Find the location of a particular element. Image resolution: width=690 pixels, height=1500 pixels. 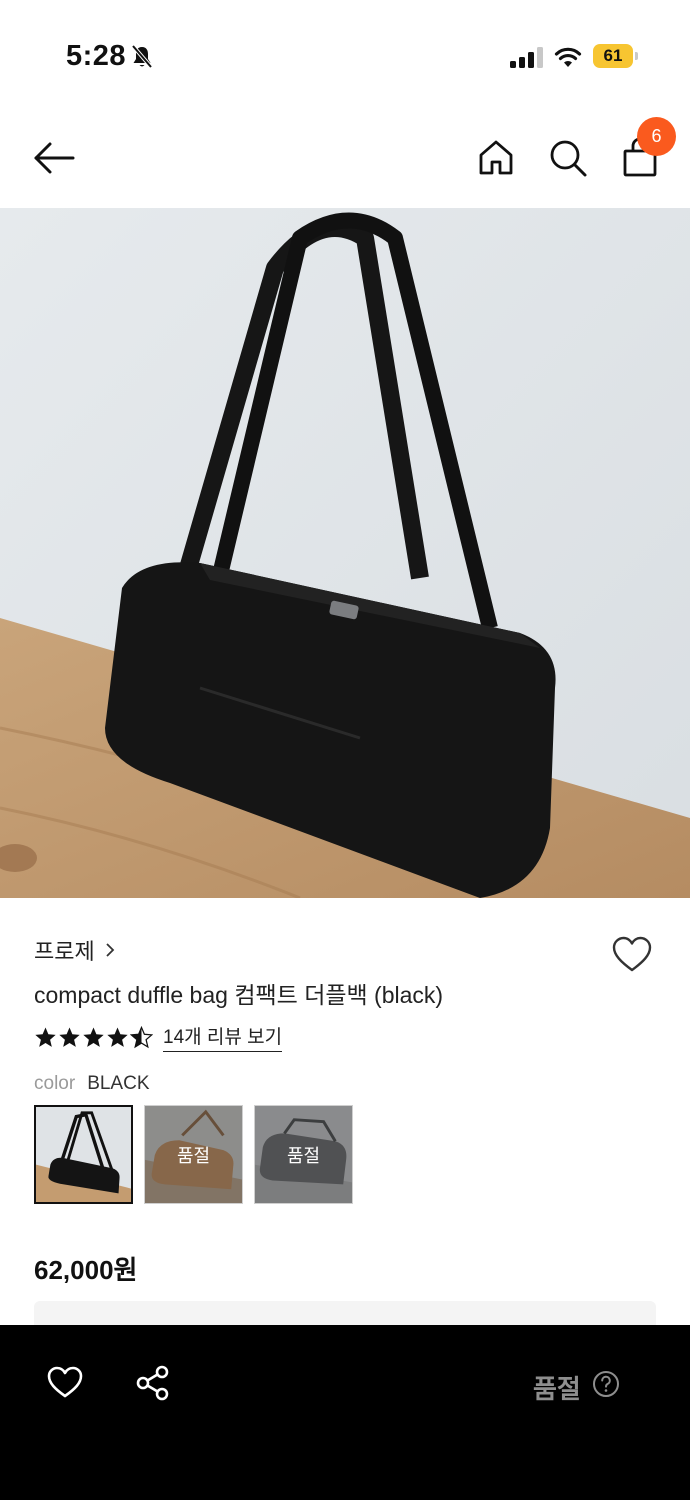

star-half-icon is located at coordinates (141, 1036).